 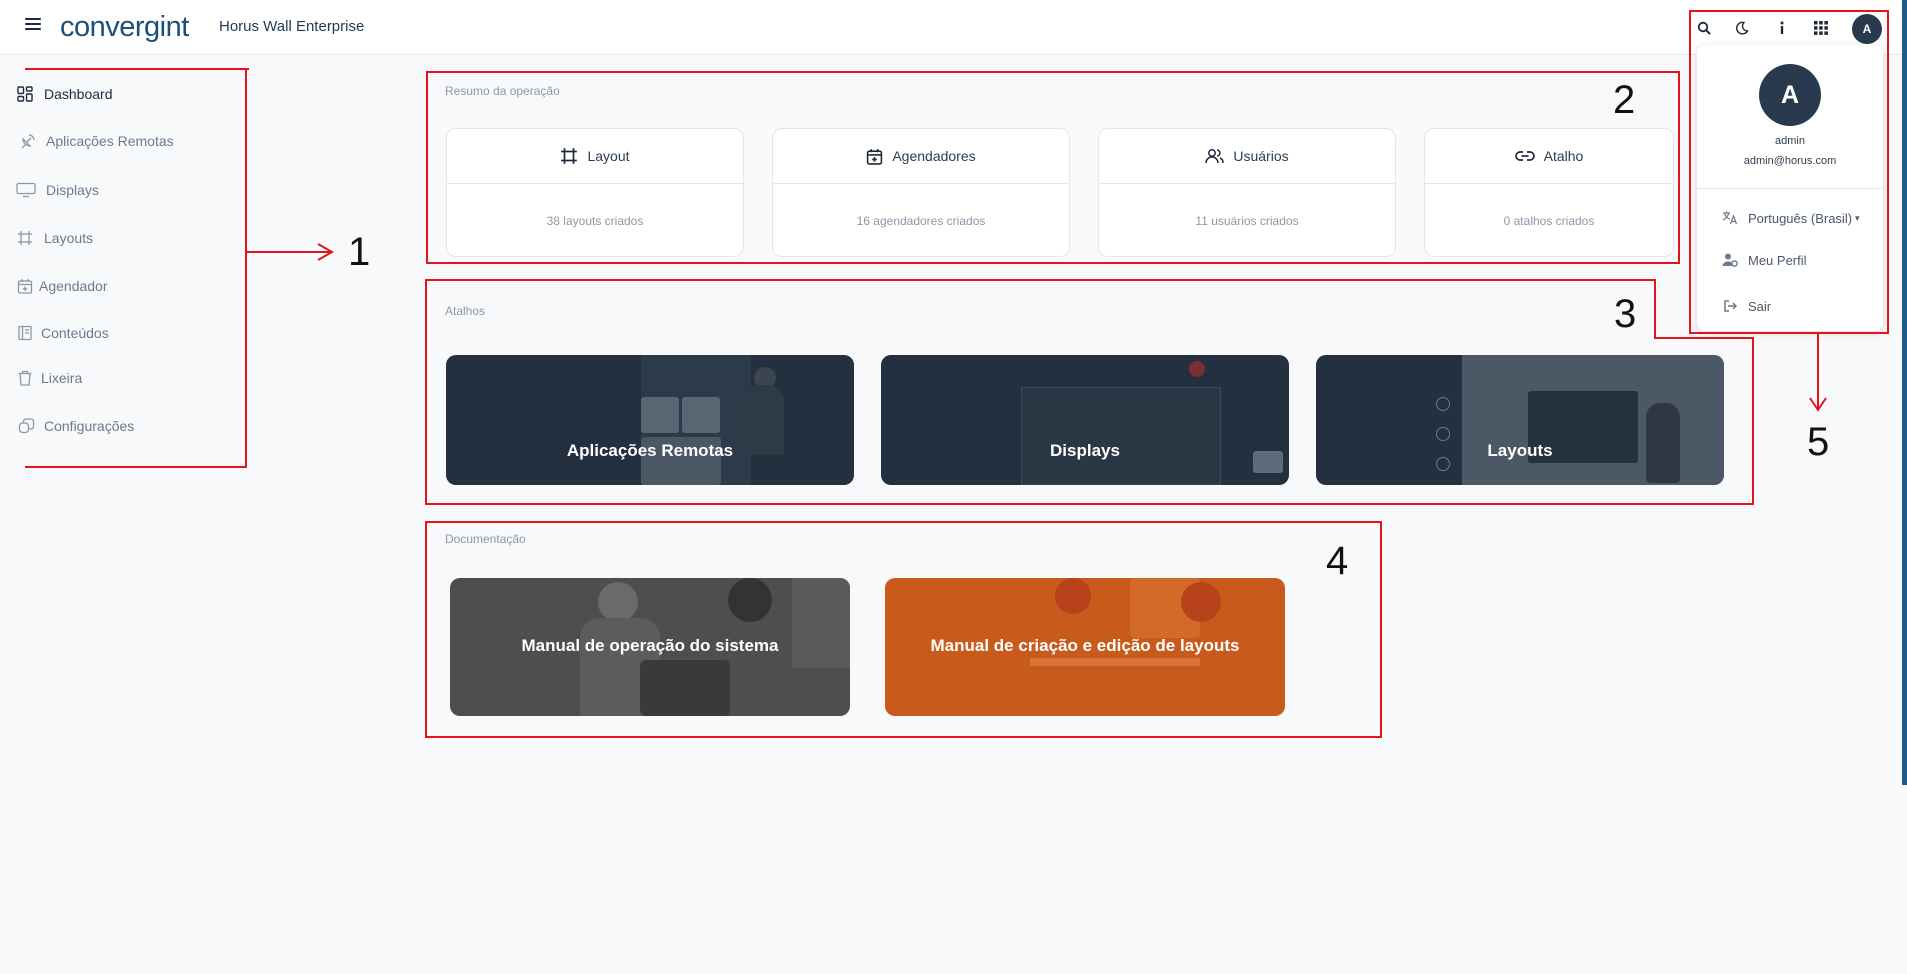 I want to click on illustration-hand, so click(x=1197, y=369).